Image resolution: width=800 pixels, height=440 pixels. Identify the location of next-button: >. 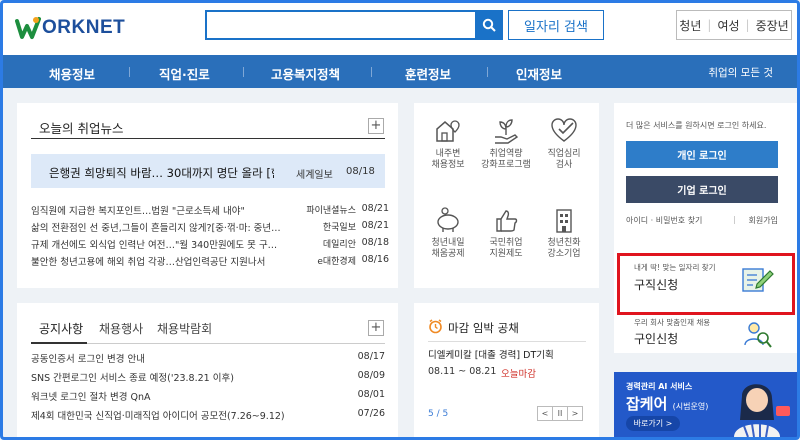
(575, 413).